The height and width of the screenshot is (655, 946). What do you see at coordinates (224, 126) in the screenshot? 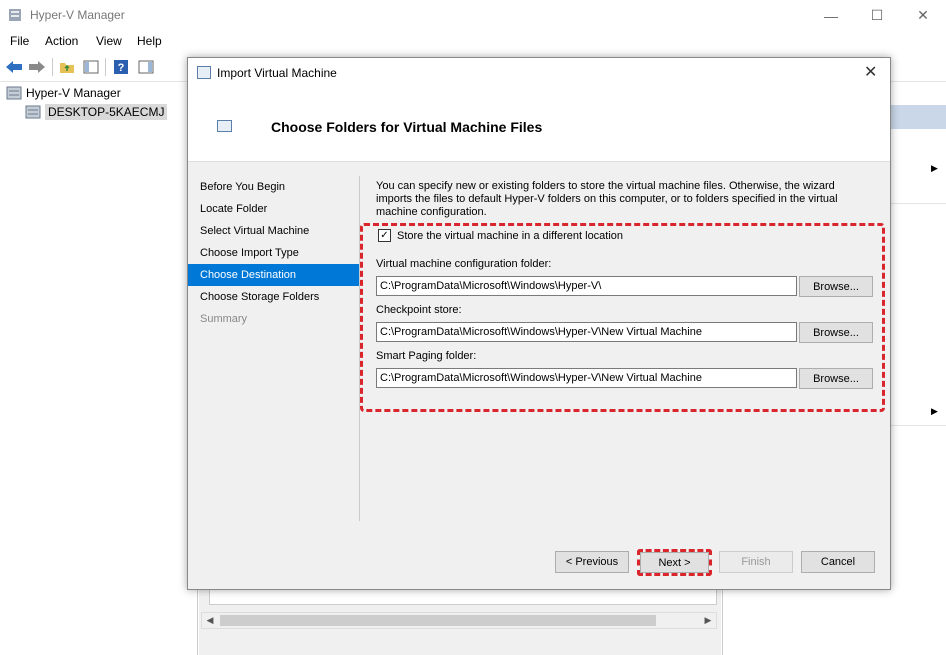
I see `import-wizard-icon` at bounding box center [224, 126].